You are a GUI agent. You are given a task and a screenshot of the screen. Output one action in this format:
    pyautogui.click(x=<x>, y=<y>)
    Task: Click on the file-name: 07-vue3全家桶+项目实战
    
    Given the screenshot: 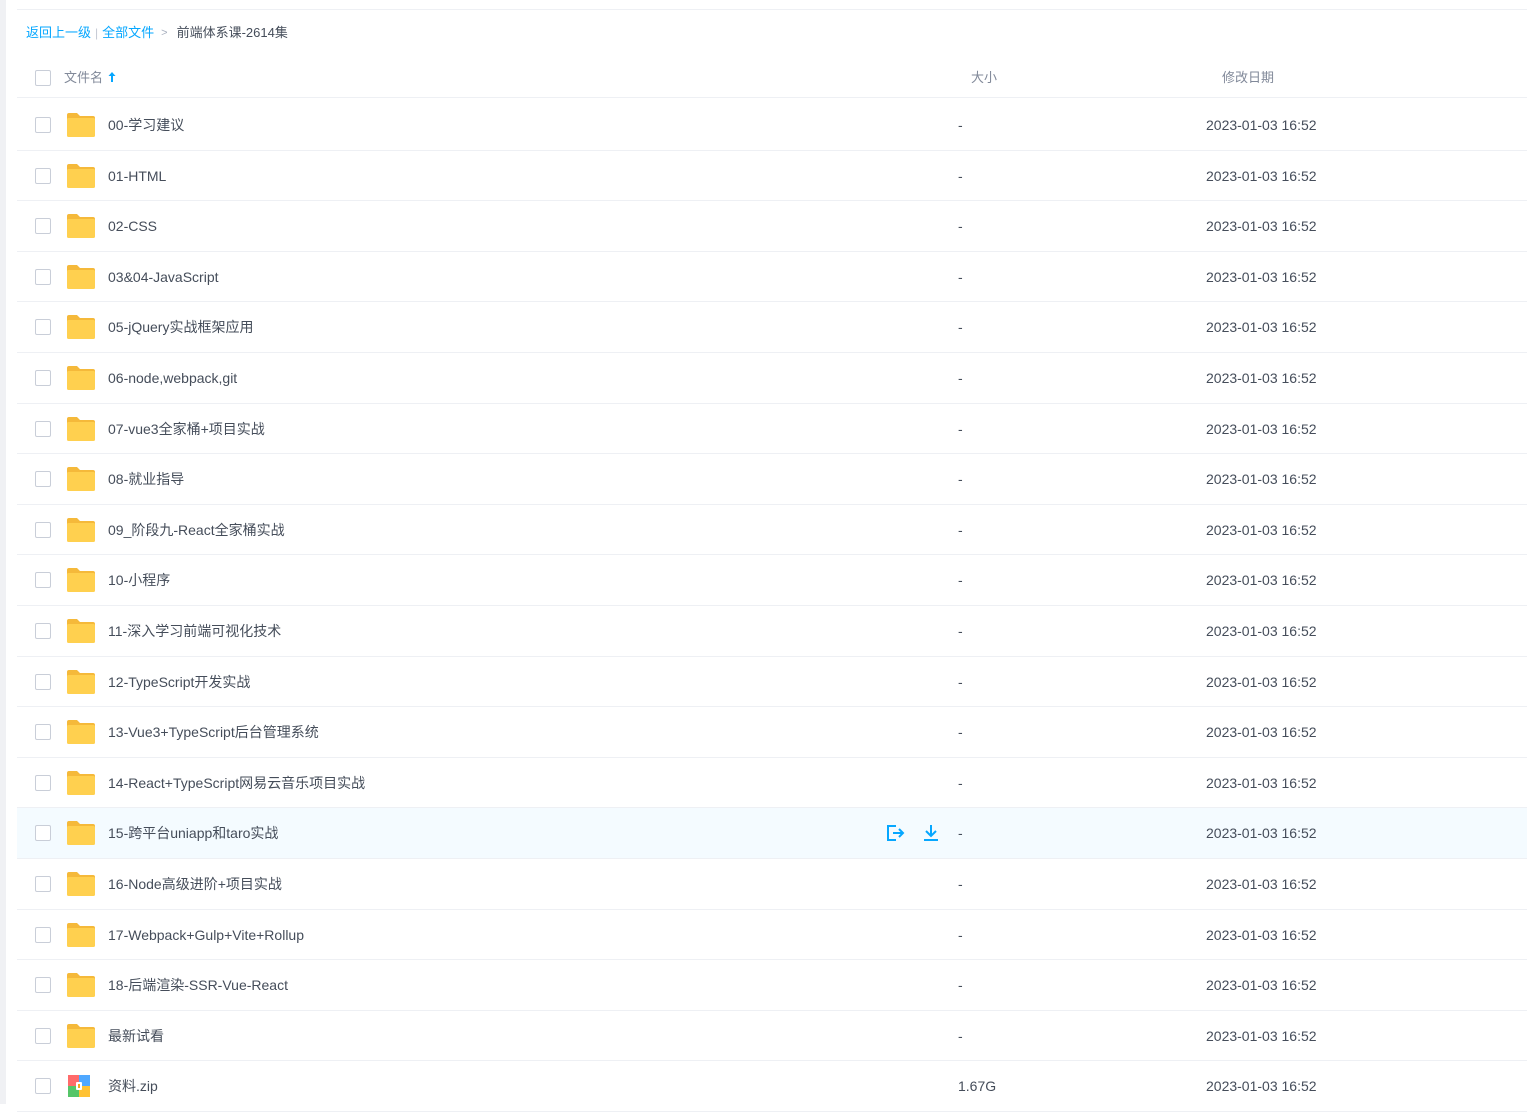 What is the action you would take?
    pyautogui.click(x=186, y=429)
    